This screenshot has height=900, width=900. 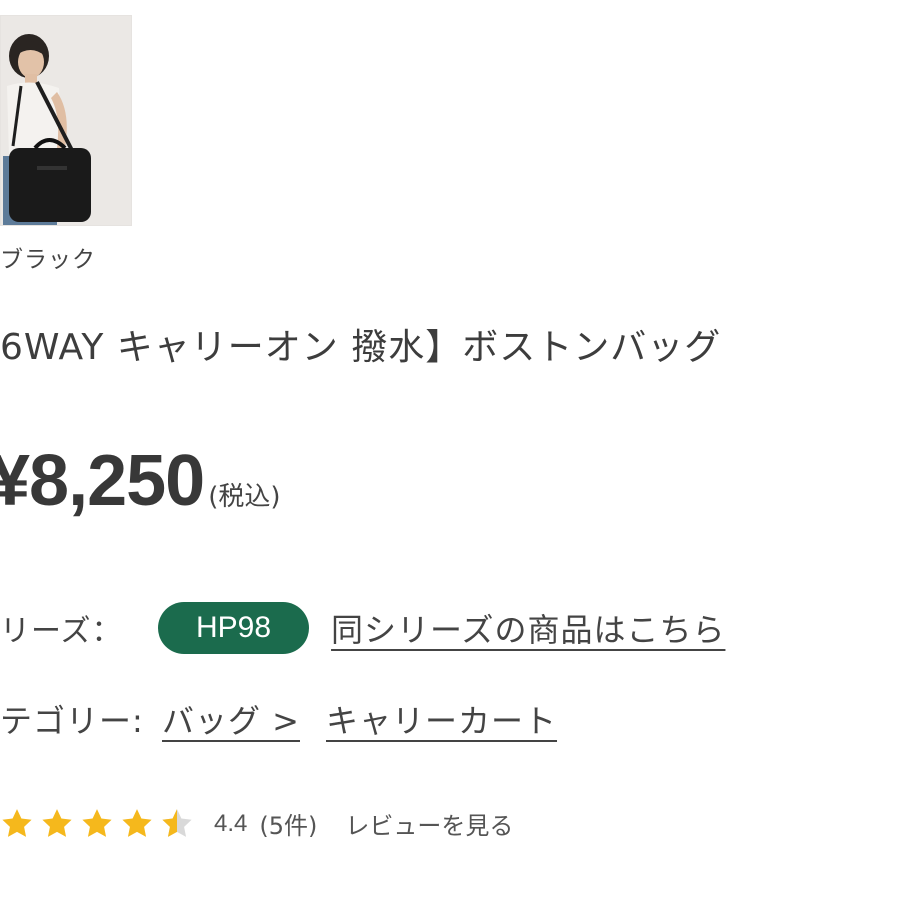 What do you see at coordinates (244, 497) in the screenshot?
I see `tax-note: (税込)` at bounding box center [244, 497].